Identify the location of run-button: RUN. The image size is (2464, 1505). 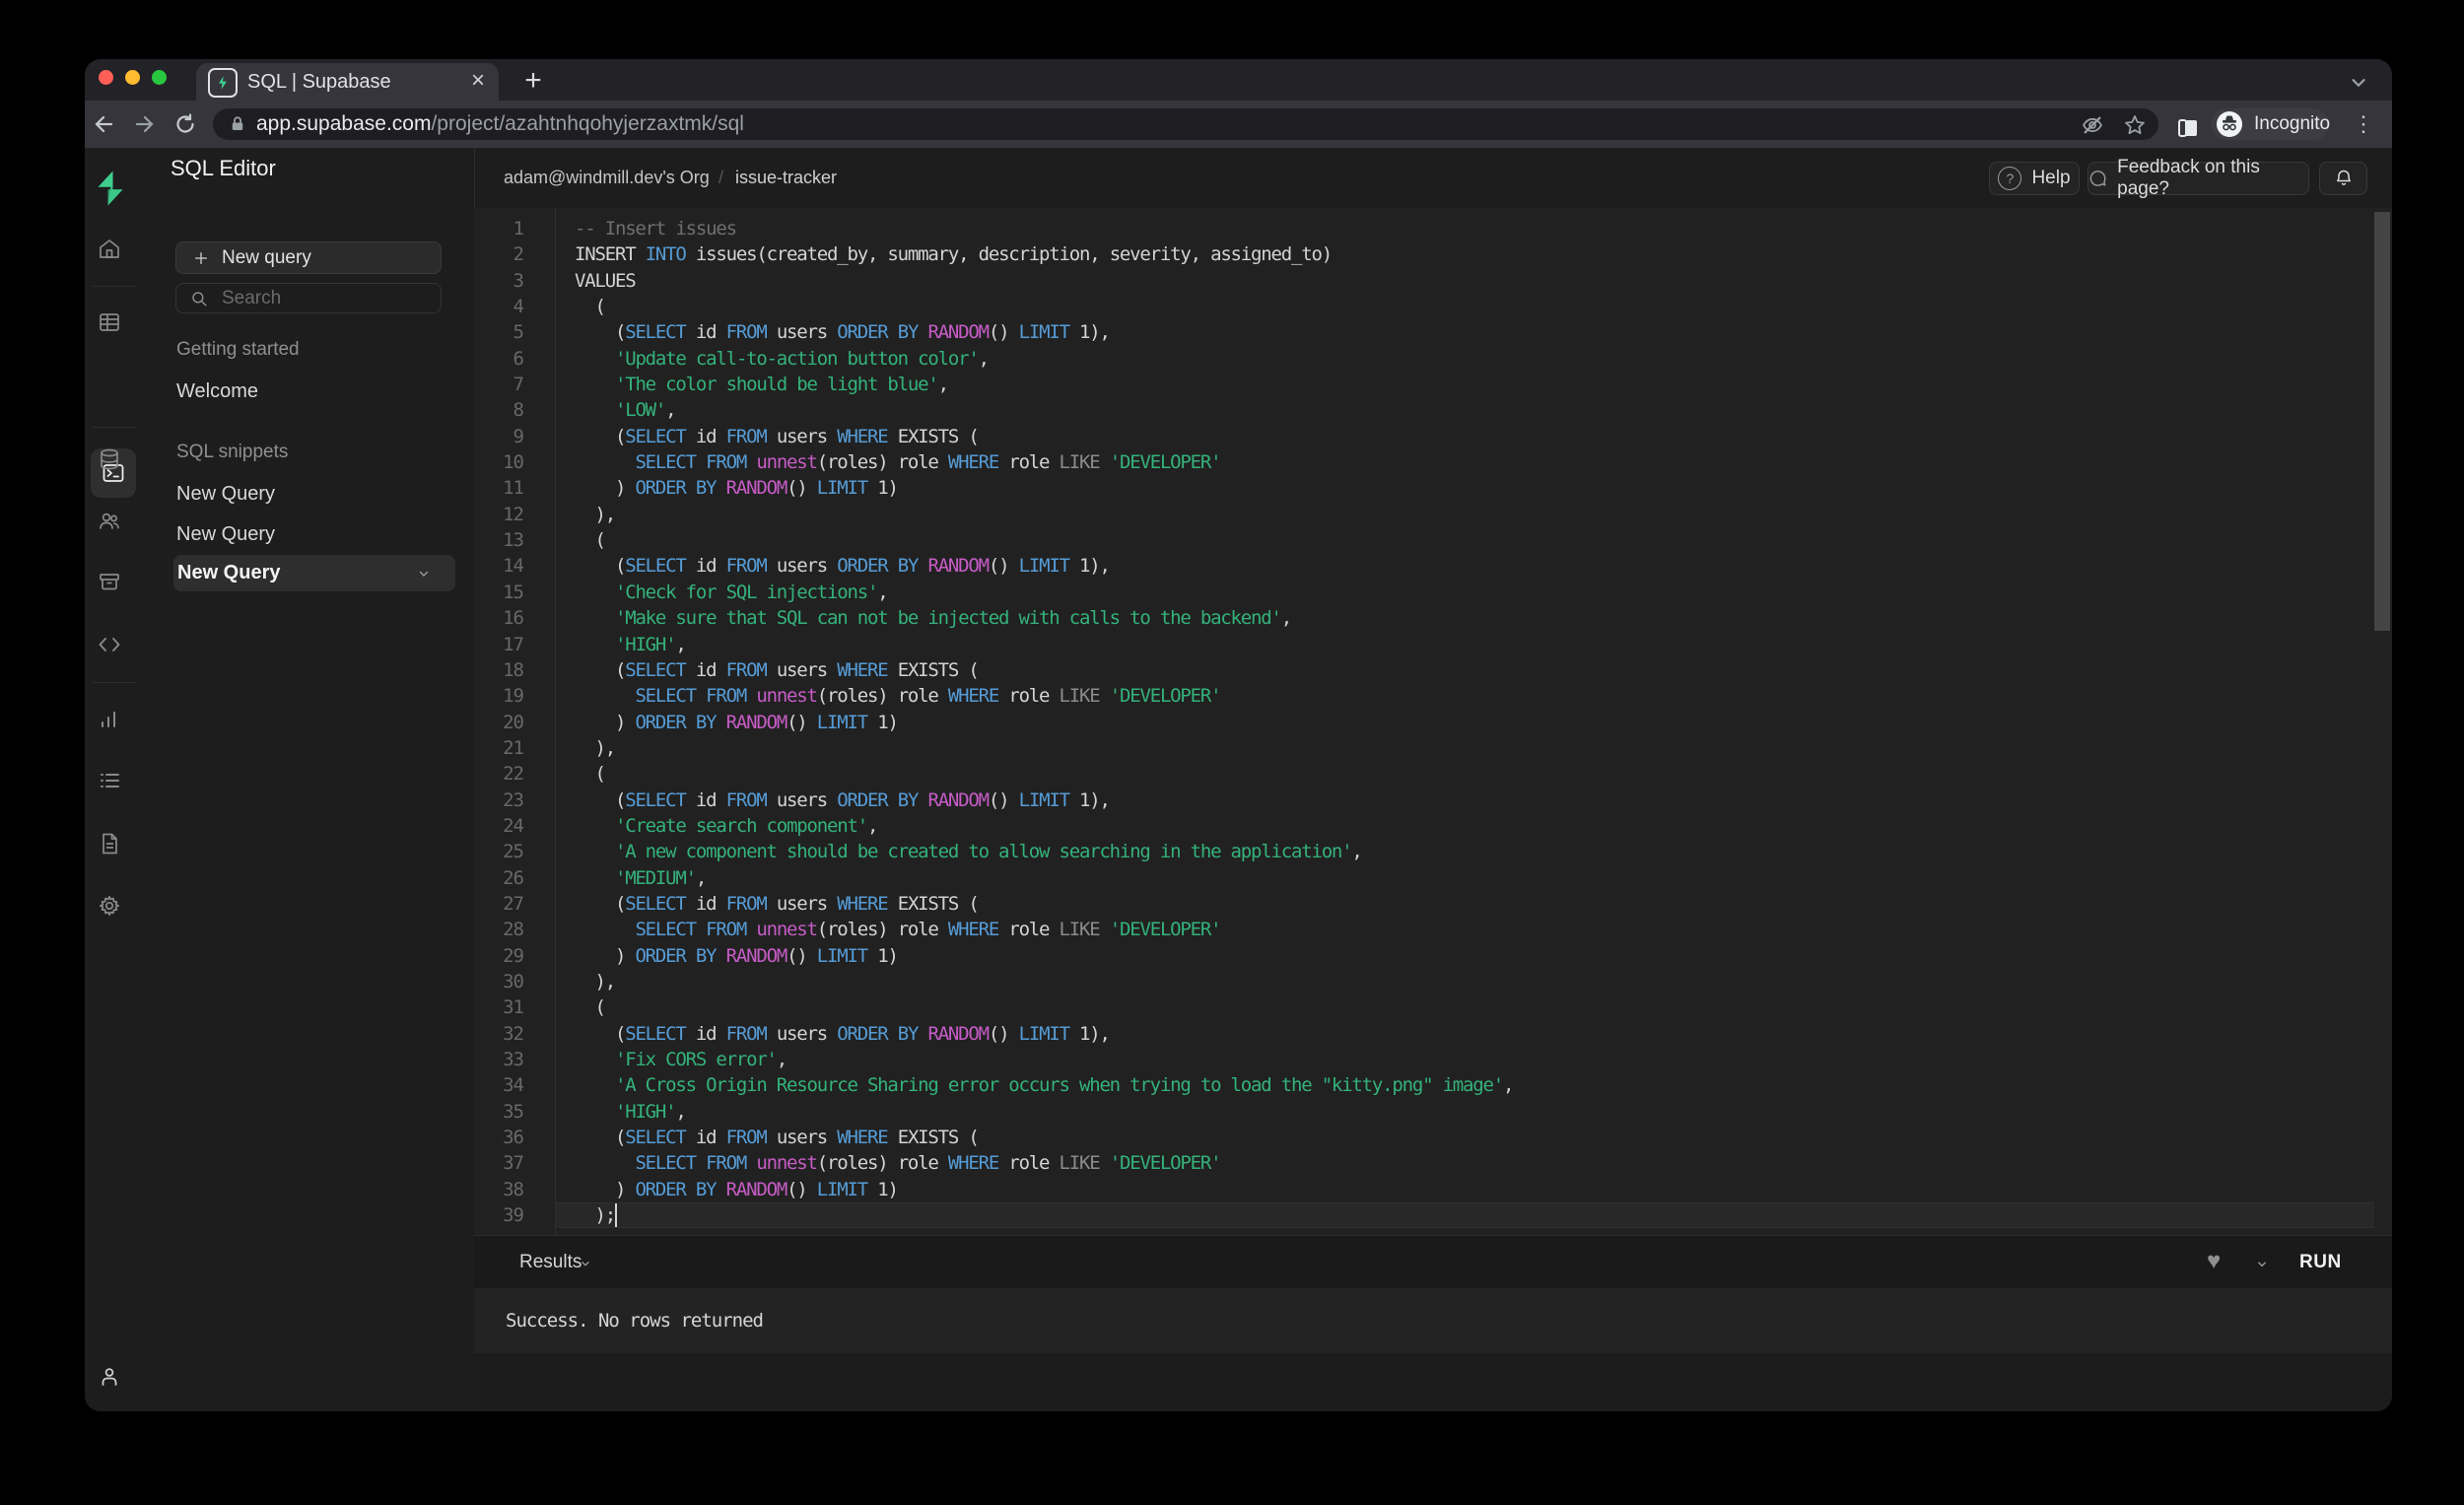
(2320, 1262).